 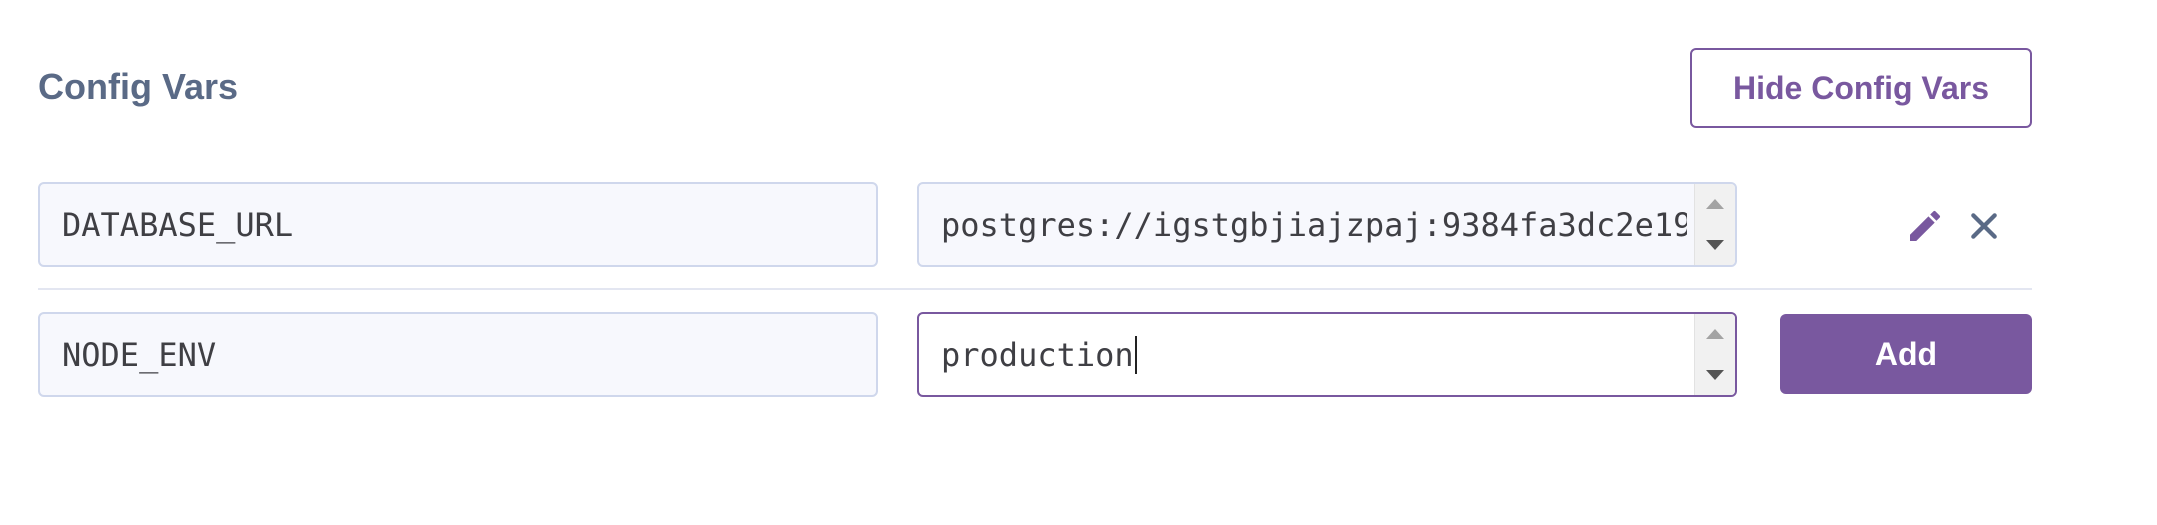 I want to click on close-icon, so click(x=1984, y=226).